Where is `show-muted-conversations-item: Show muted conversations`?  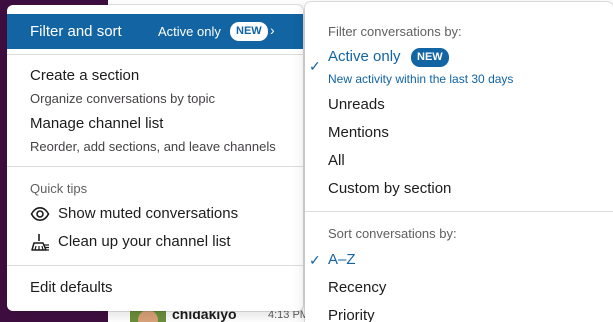 show-muted-conversations-item: Show muted conversations is located at coordinates (160, 214).